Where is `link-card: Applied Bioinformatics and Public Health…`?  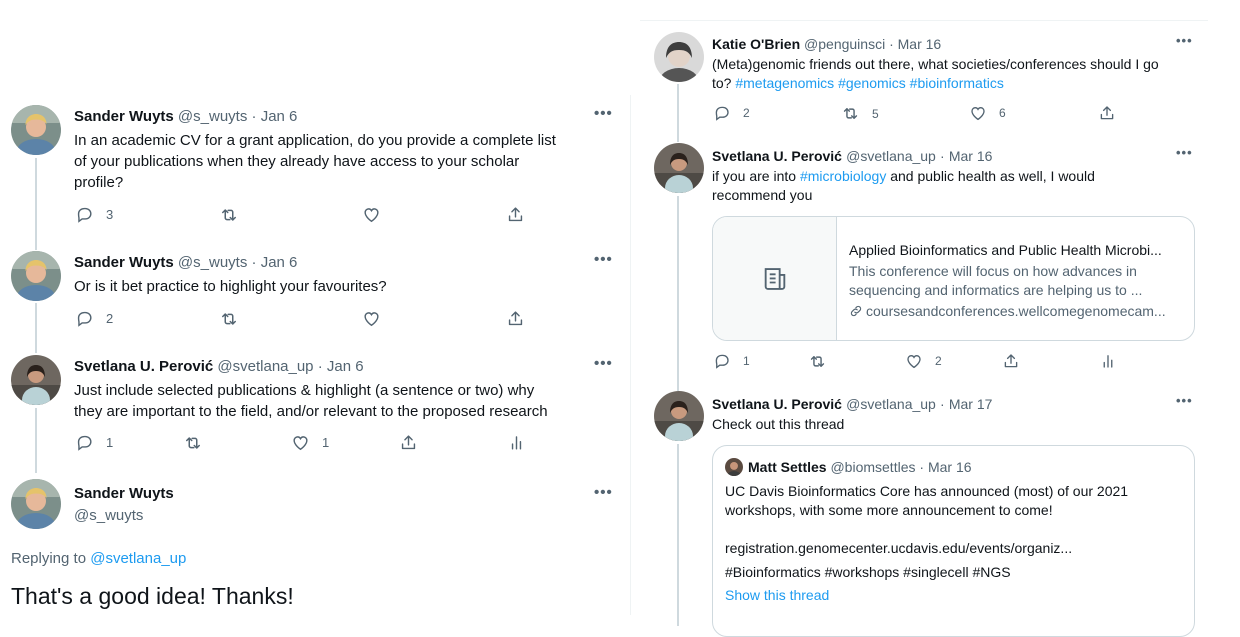 link-card: Applied Bioinformatics and Public Health… is located at coordinates (953, 278).